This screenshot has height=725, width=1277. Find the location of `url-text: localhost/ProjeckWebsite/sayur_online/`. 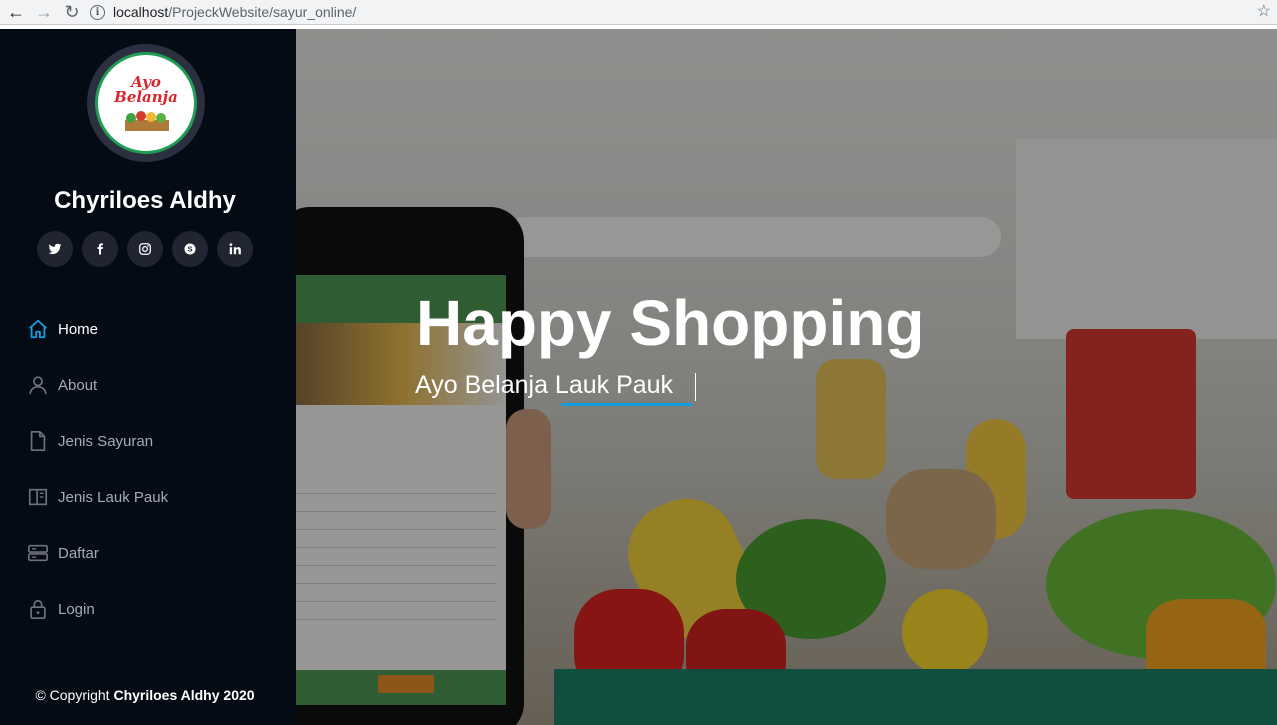

url-text: localhost/ProjeckWebsite/sayur_online/ is located at coordinates (234, 12).